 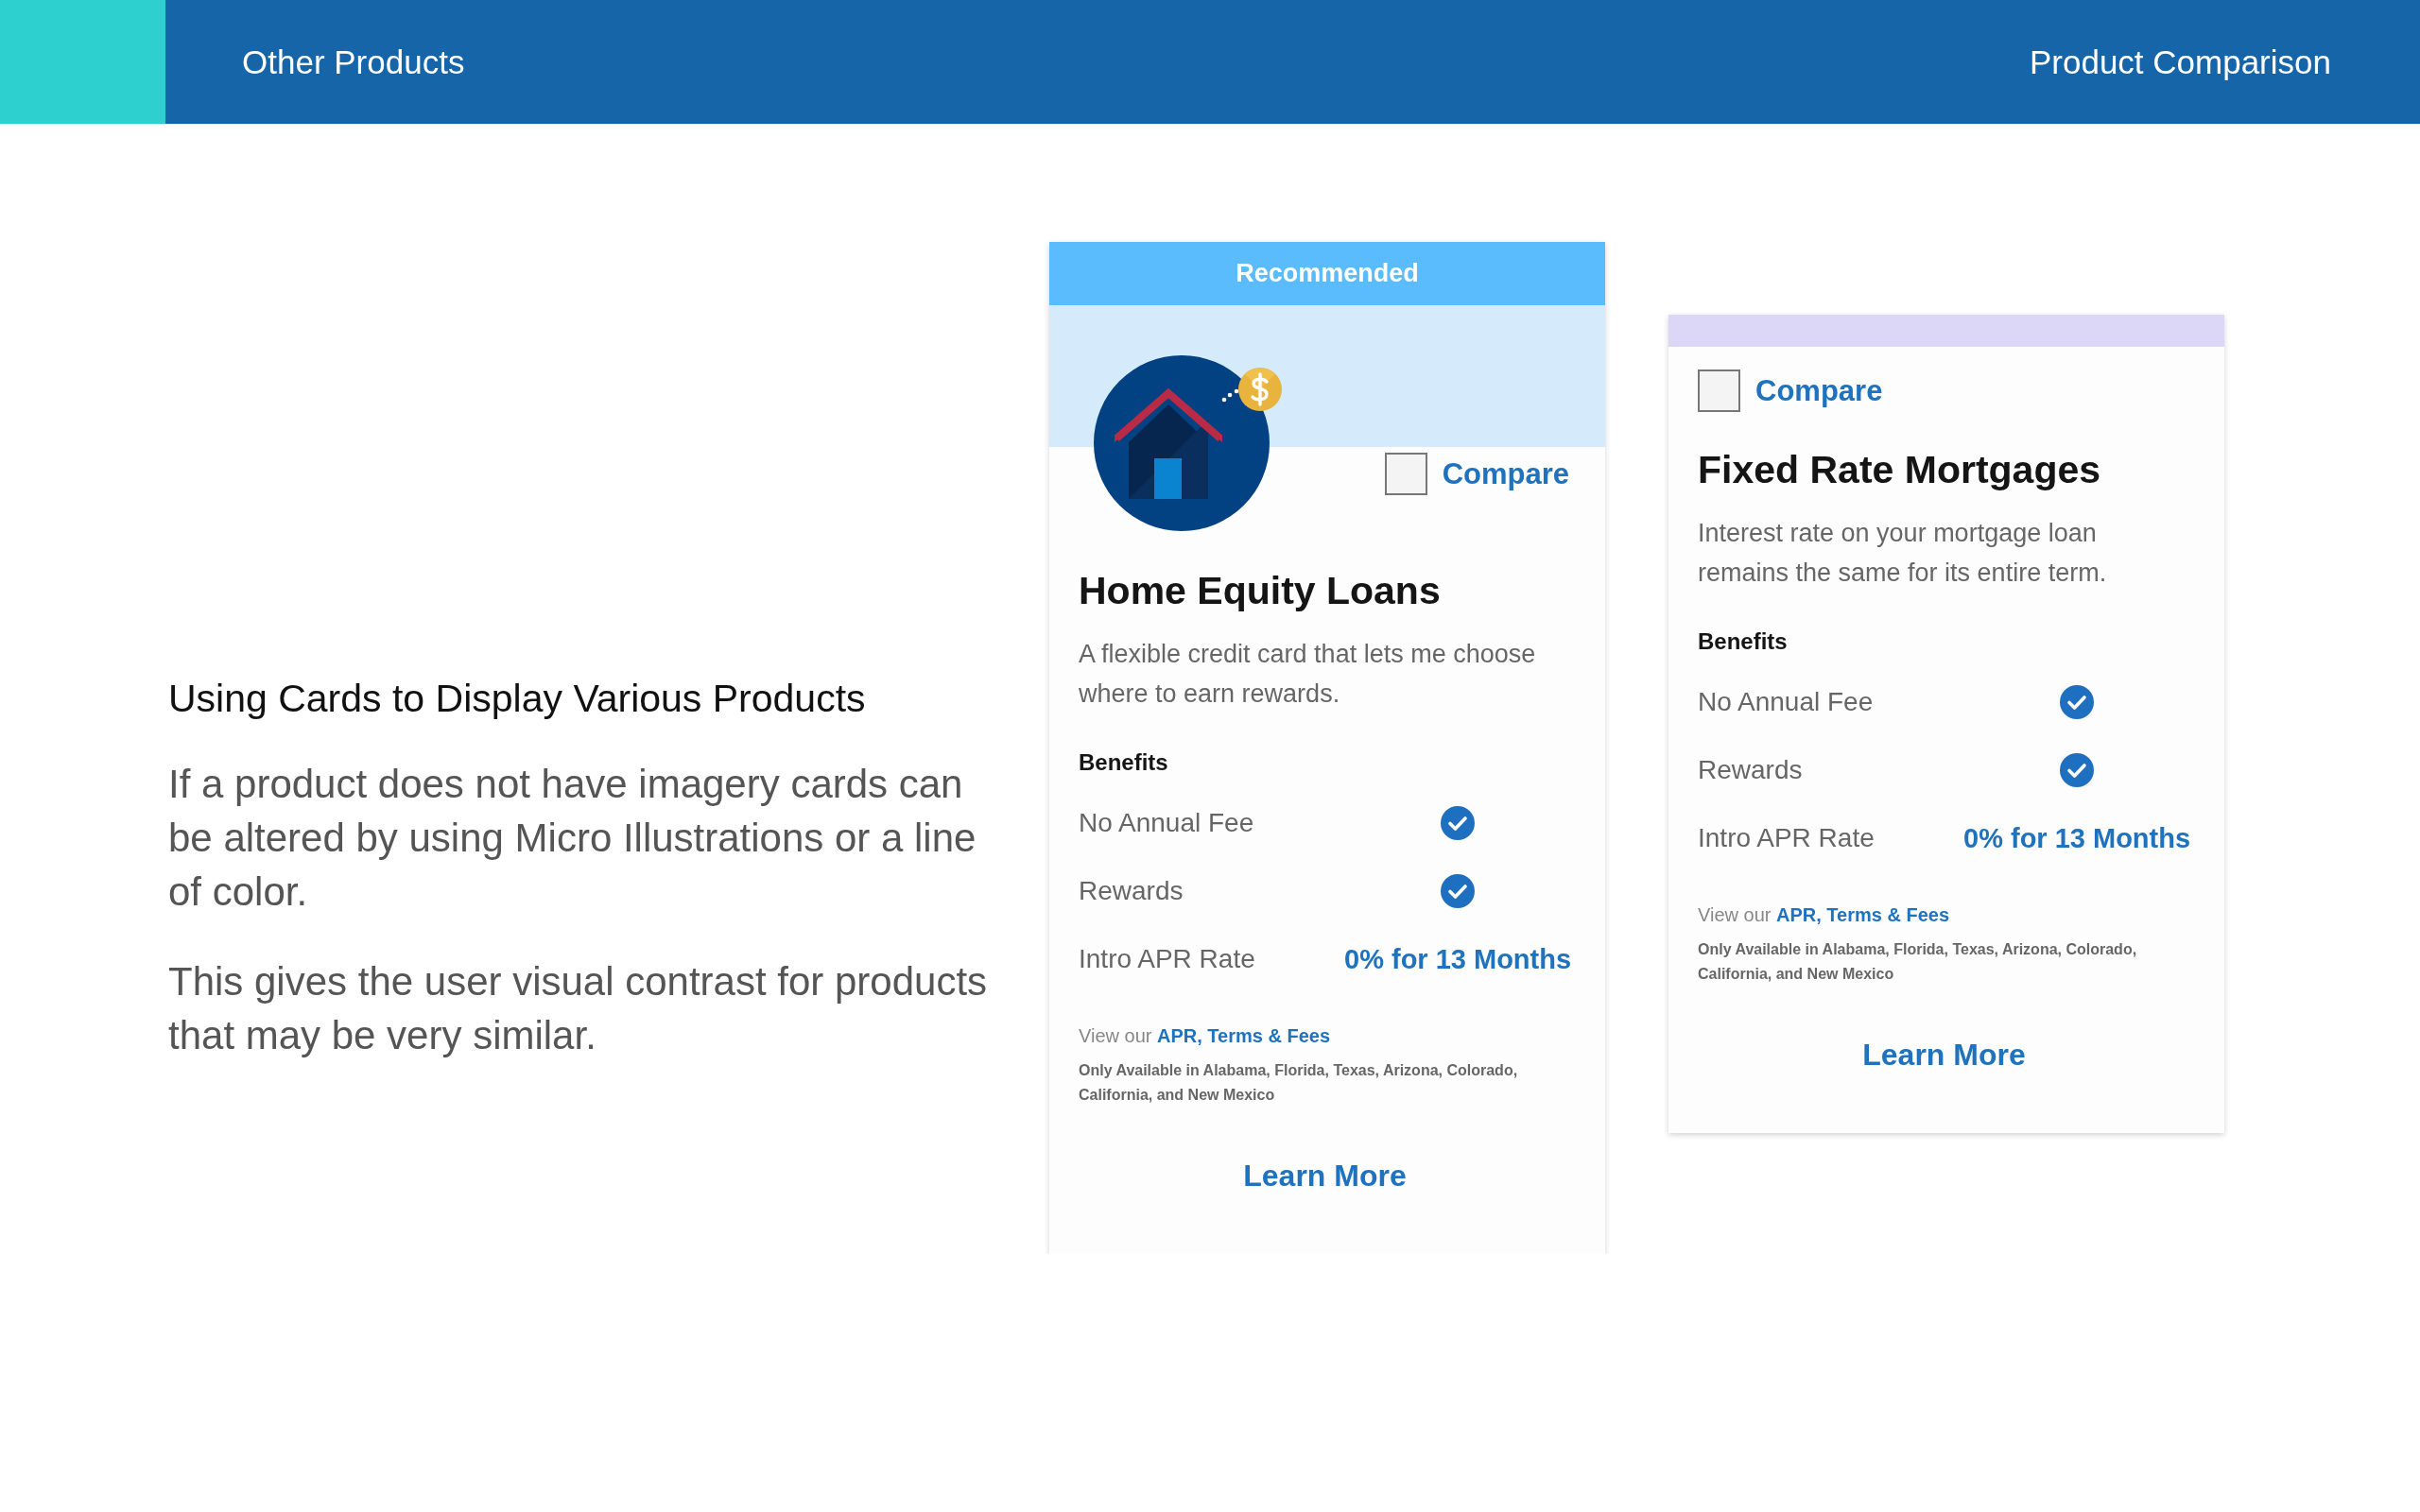 I want to click on page-title: Product Comparison, so click(x=2180, y=62).